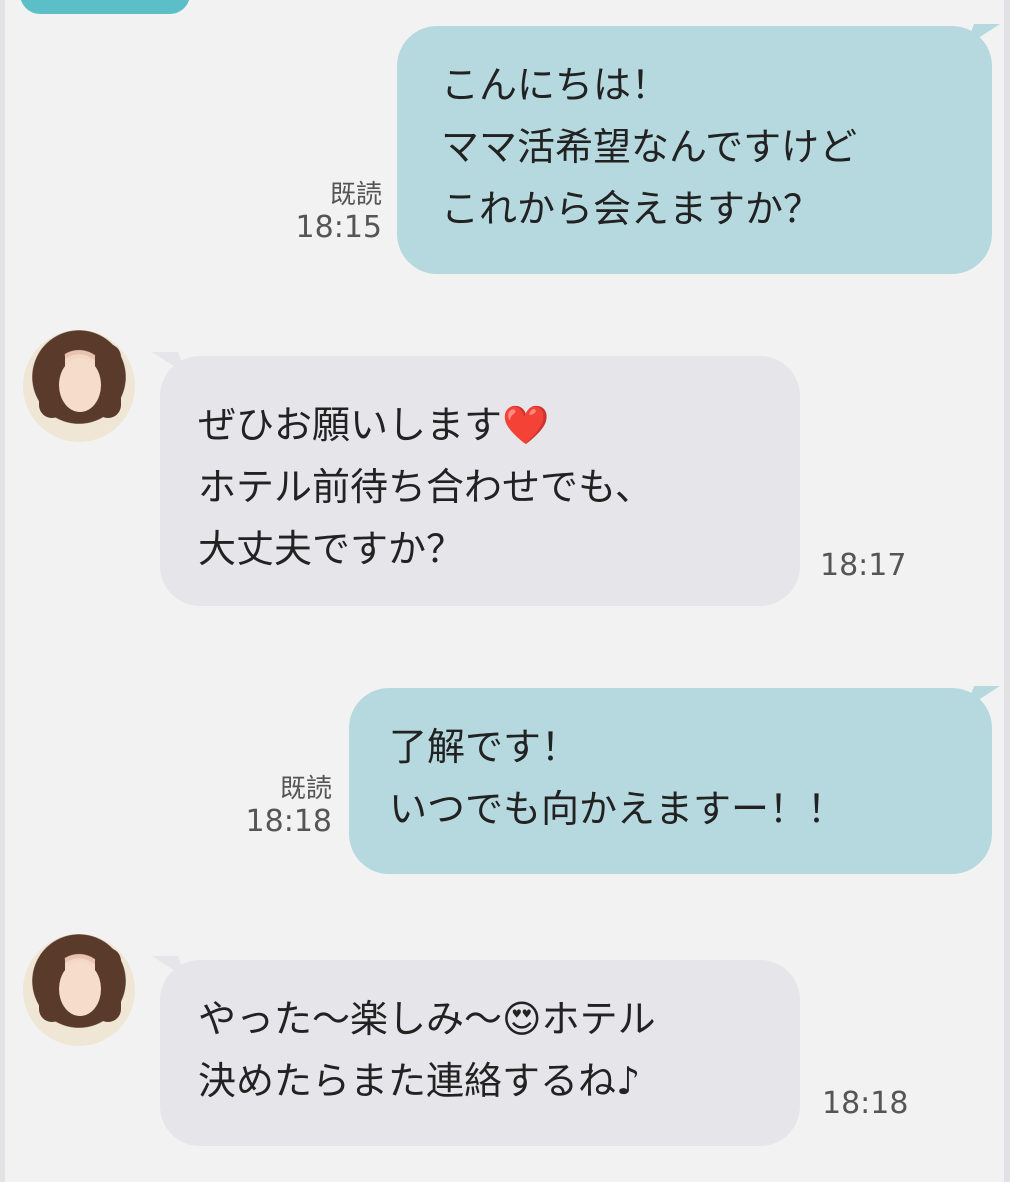 Image resolution: width=1010 pixels, height=1182 pixels. I want to click on message-time: 18:15, so click(338, 227).